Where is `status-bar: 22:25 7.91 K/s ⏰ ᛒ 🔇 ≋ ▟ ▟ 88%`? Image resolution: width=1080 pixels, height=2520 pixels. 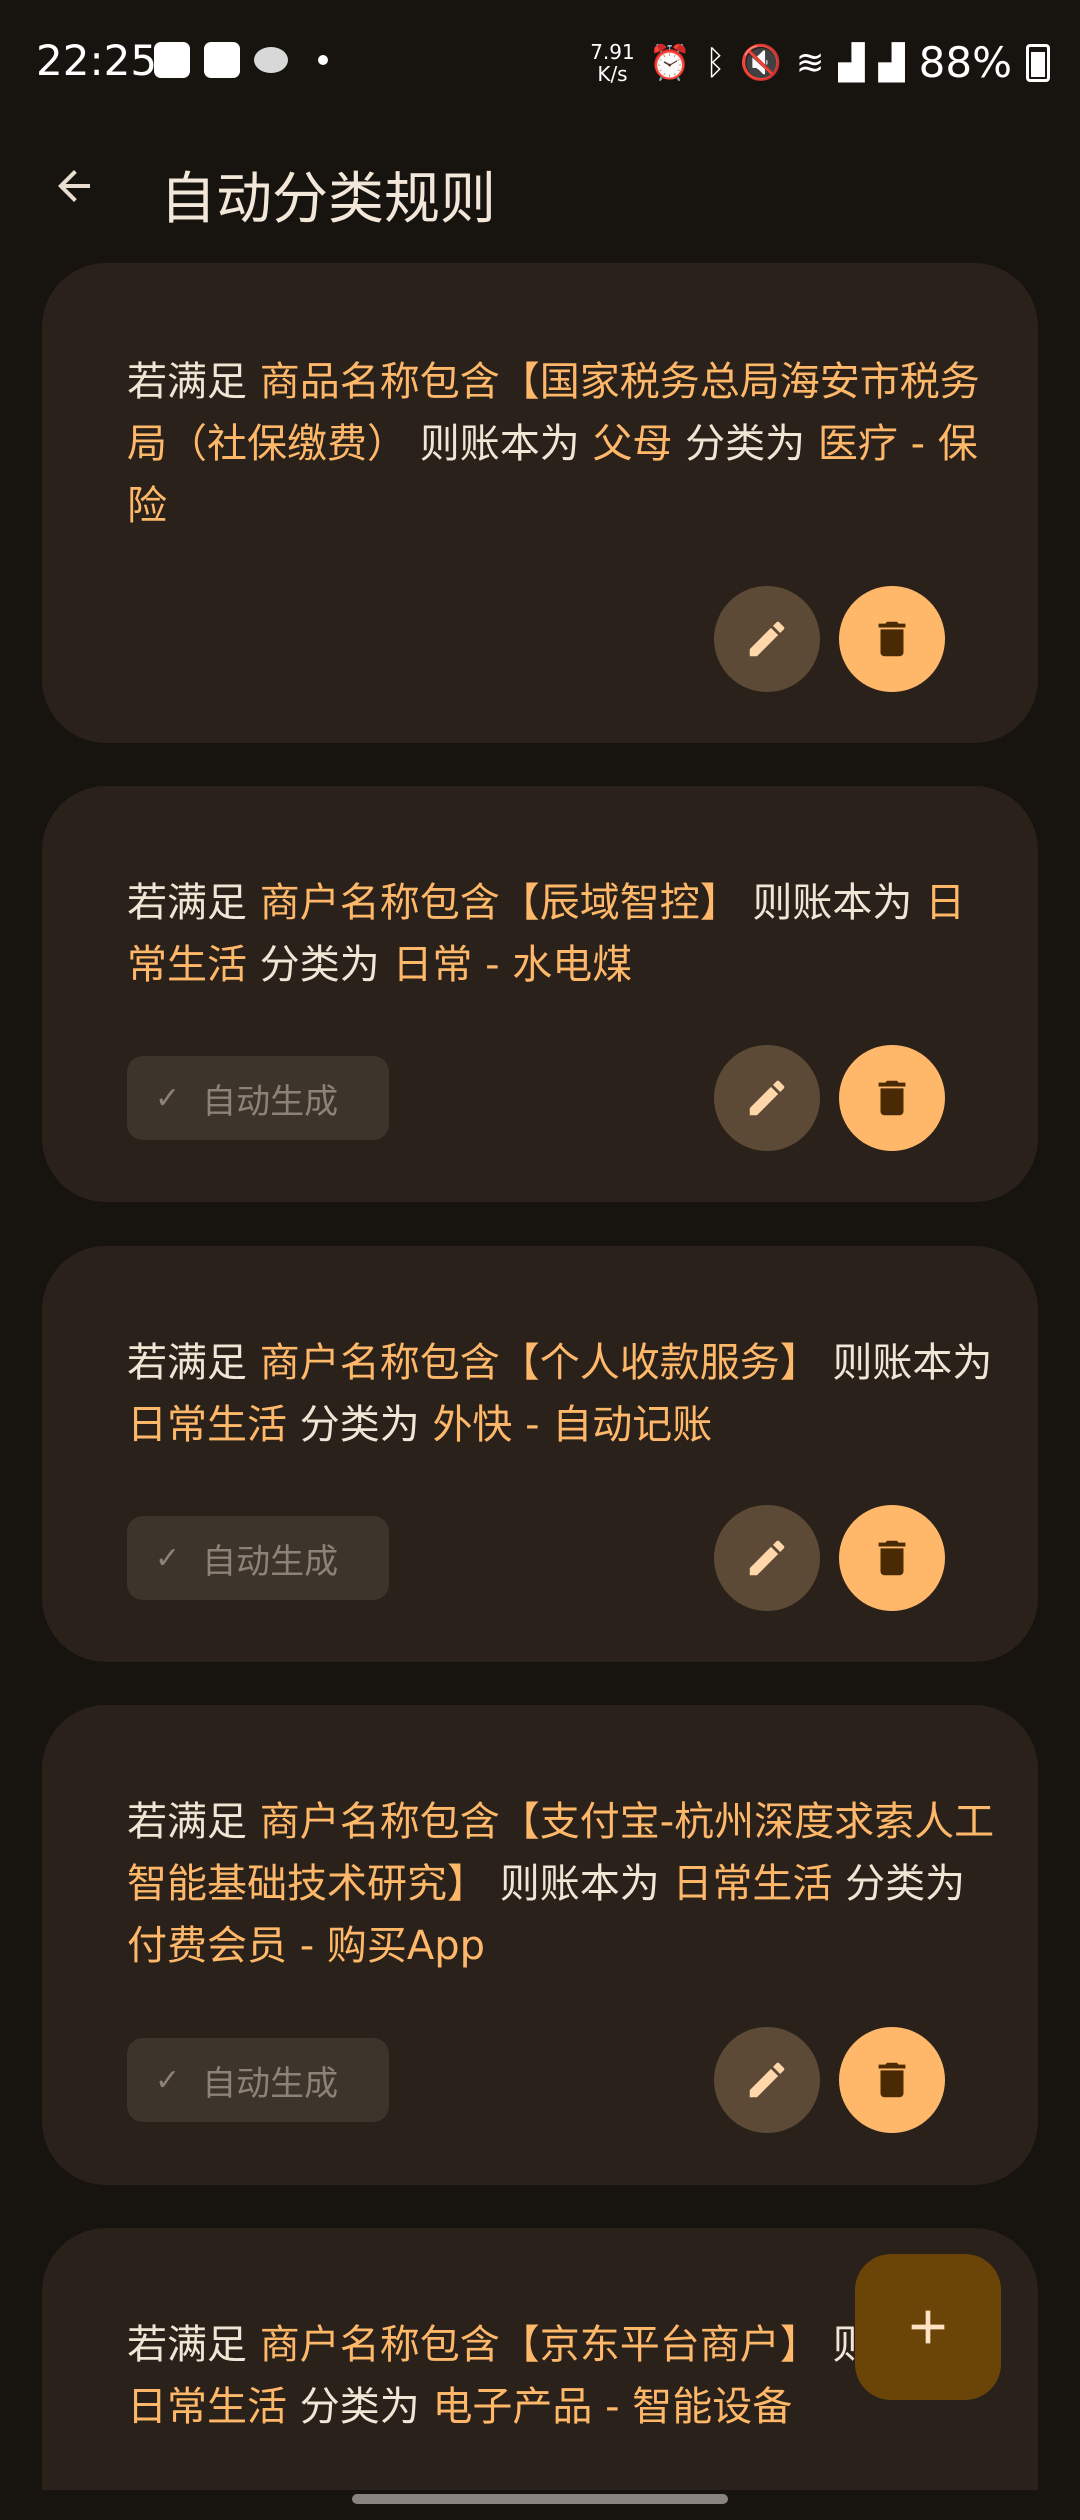
status-bar: 22:25 7.91 K/s ⏰ ᛒ 🔇 ≋ ▟ ▟ 88% is located at coordinates (540, 65).